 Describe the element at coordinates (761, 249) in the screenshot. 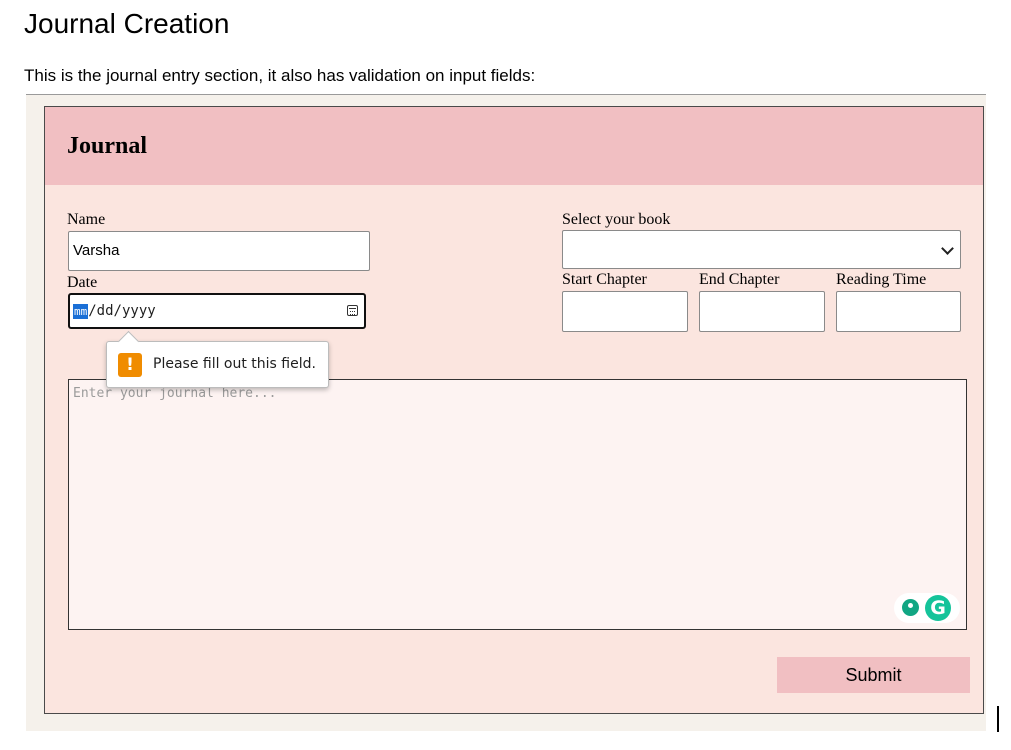

I see `book-select` at that location.